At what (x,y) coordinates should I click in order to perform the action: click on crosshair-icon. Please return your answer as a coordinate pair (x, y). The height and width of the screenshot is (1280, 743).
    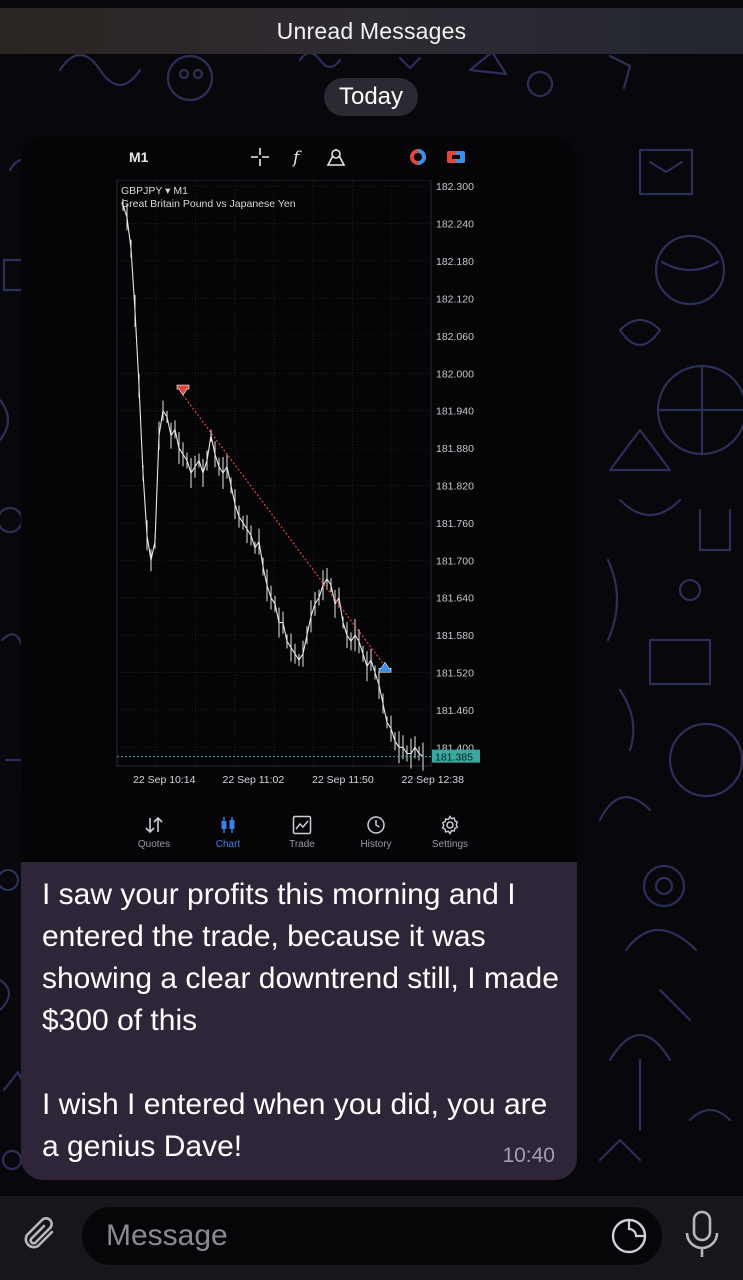
    Looking at the image, I should click on (260, 157).